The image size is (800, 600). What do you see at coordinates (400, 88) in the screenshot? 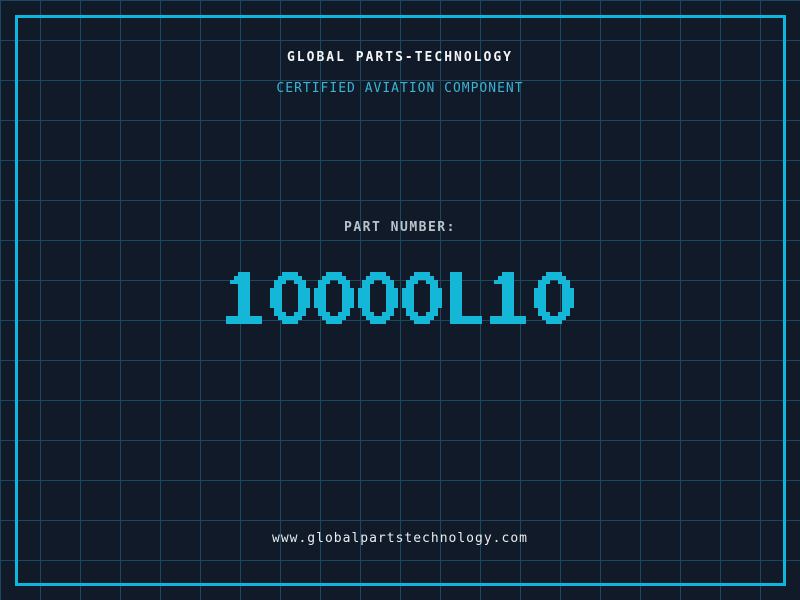
I see `tagline: CERTIFIED AVIATION COMPONENT` at bounding box center [400, 88].